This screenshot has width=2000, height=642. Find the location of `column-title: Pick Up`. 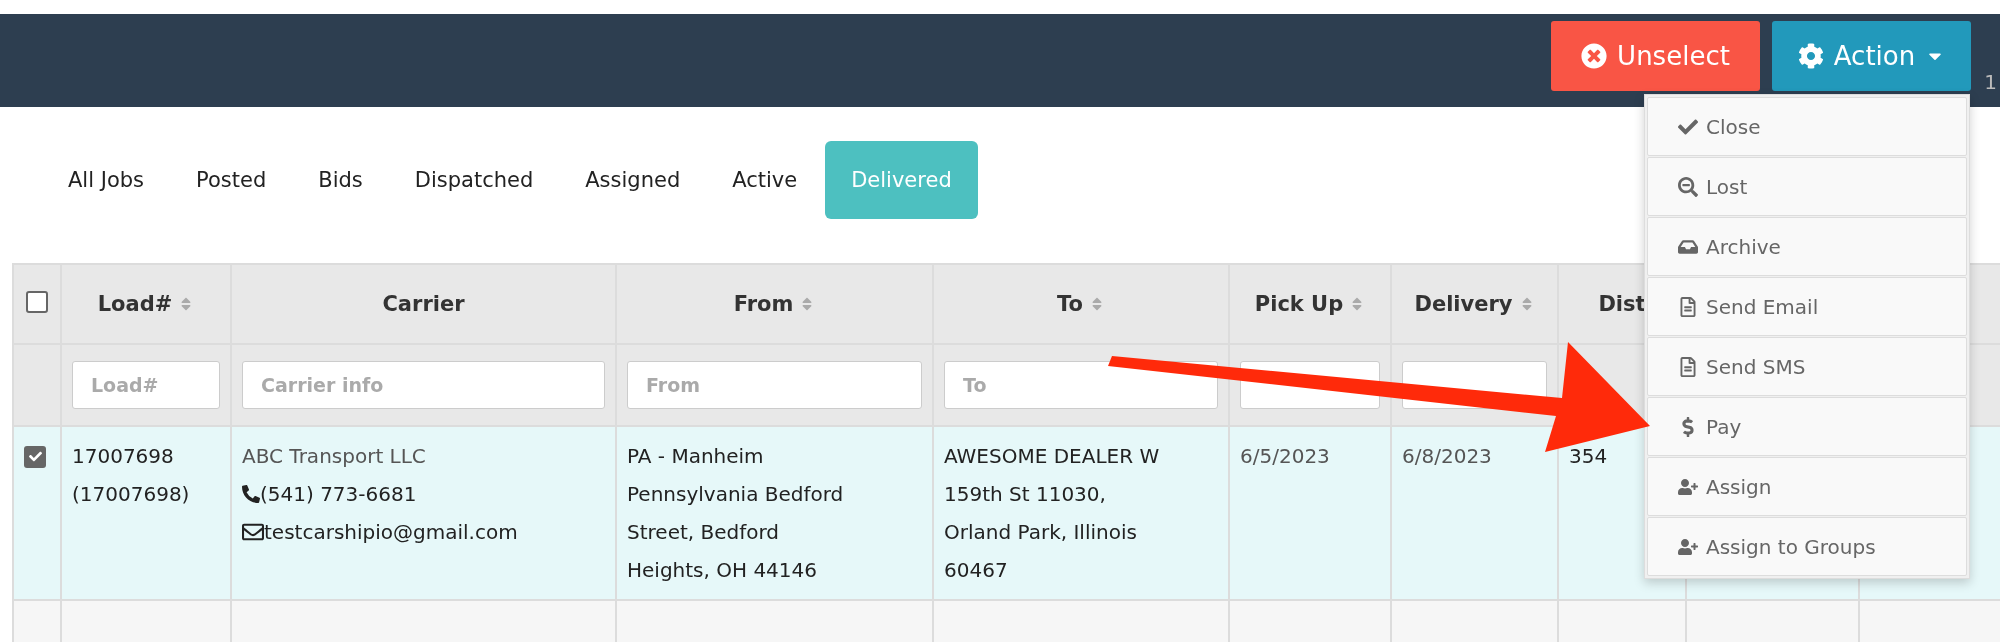

column-title: Pick Up is located at coordinates (1299, 304).